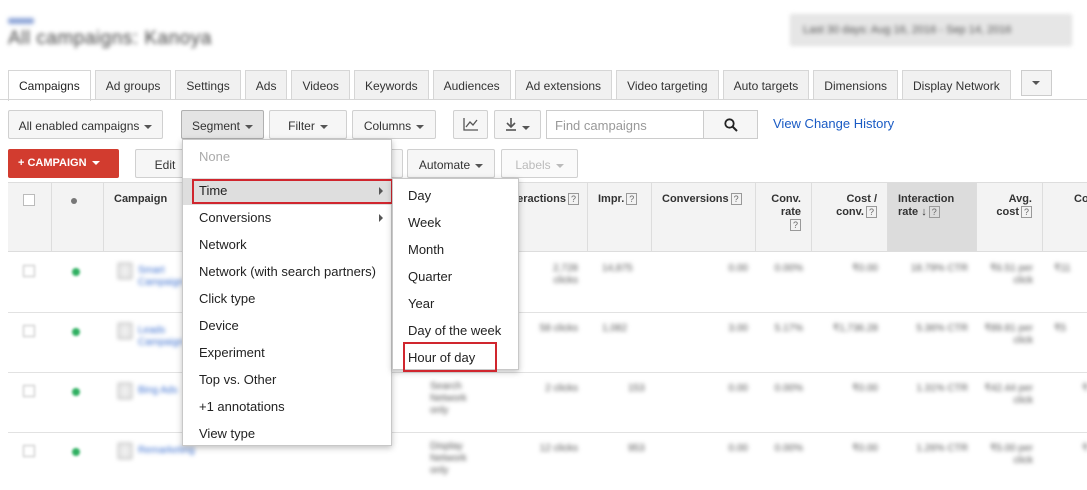  Describe the element at coordinates (208, 85) in the screenshot. I see `tab-settings: Settings` at that location.